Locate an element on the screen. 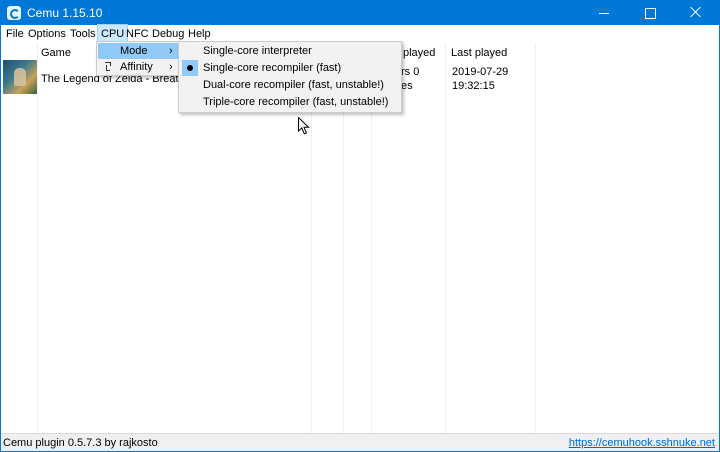 The image size is (720, 452). game-cover-image is located at coordinates (20, 77).